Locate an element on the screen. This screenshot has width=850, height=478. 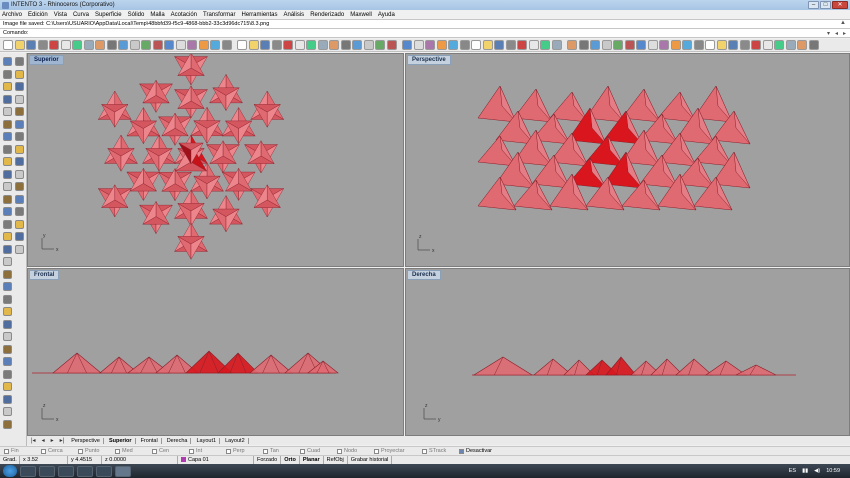
left-tool-19-1-icon is located at coordinates (7, 286).